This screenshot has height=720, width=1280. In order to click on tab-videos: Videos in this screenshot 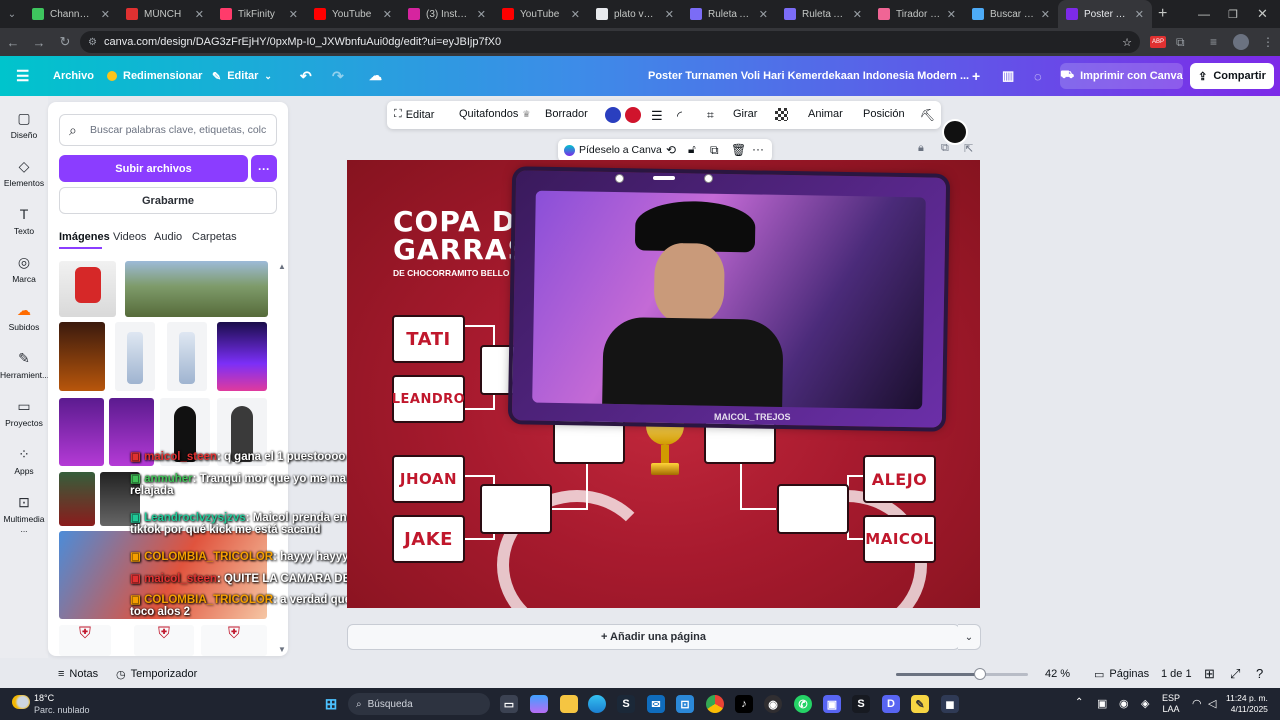, I will do `click(129, 237)`.